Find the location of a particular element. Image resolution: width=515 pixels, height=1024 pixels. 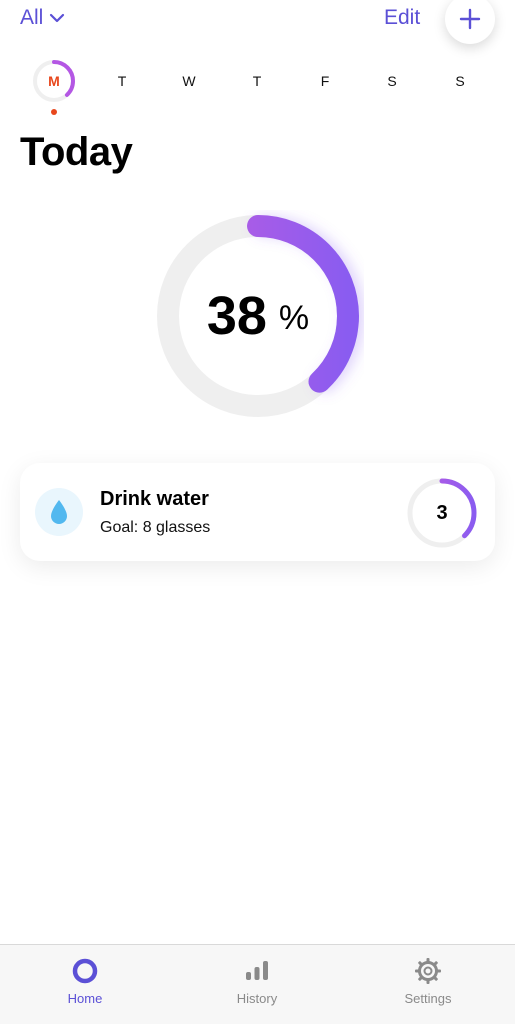

edit-button: Edit is located at coordinates (402, 18).